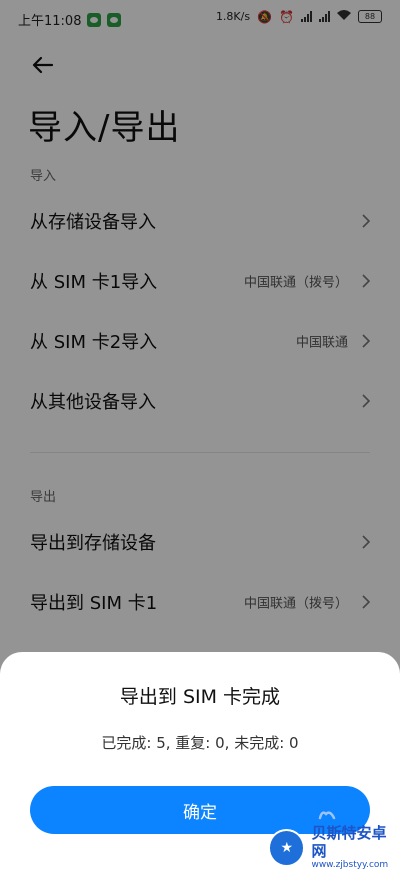 The image size is (400, 871). Describe the element at coordinates (287, 847) in the screenshot. I see `watermark-logo-icon: ★` at that location.